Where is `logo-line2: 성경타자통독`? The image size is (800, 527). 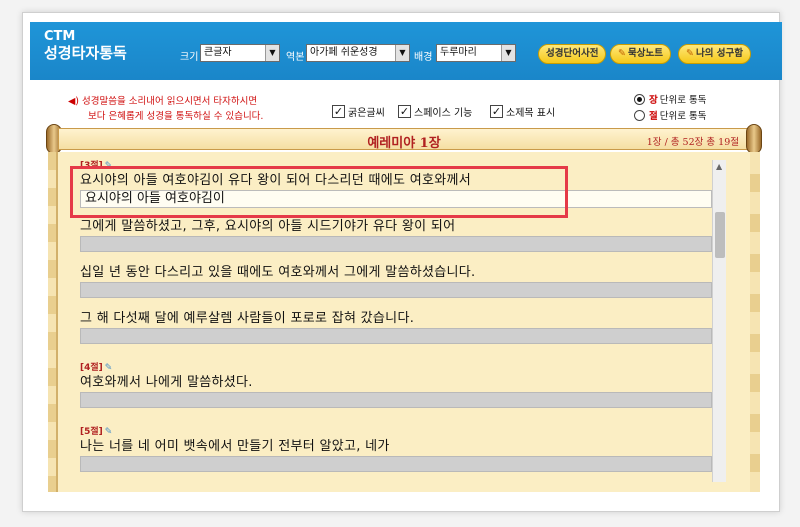
logo-line2: 성경타자통독 is located at coordinates (85, 52).